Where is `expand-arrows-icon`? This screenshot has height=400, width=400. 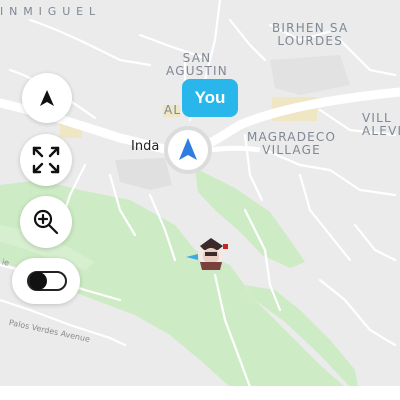
expand-arrows-icon is located at coordinates (46, 160).